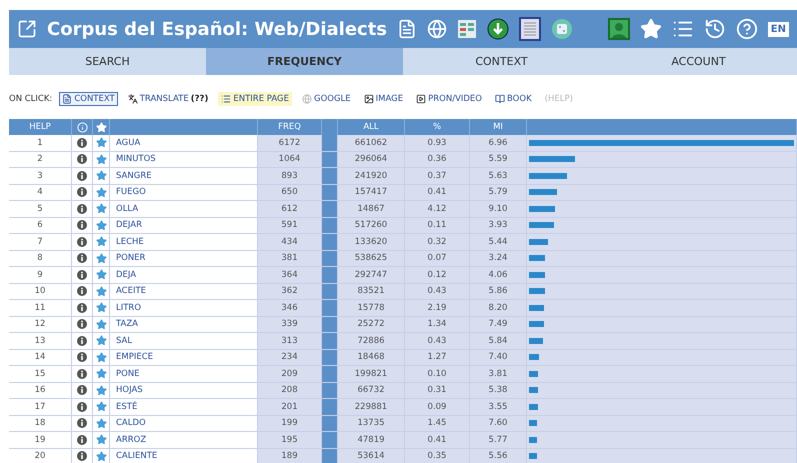 This screenshot has width=797, height=463. What do you see at coordinates (289, 456) in the screenshot?
I see `table-cell: 189` at bounding box center [289, 456].